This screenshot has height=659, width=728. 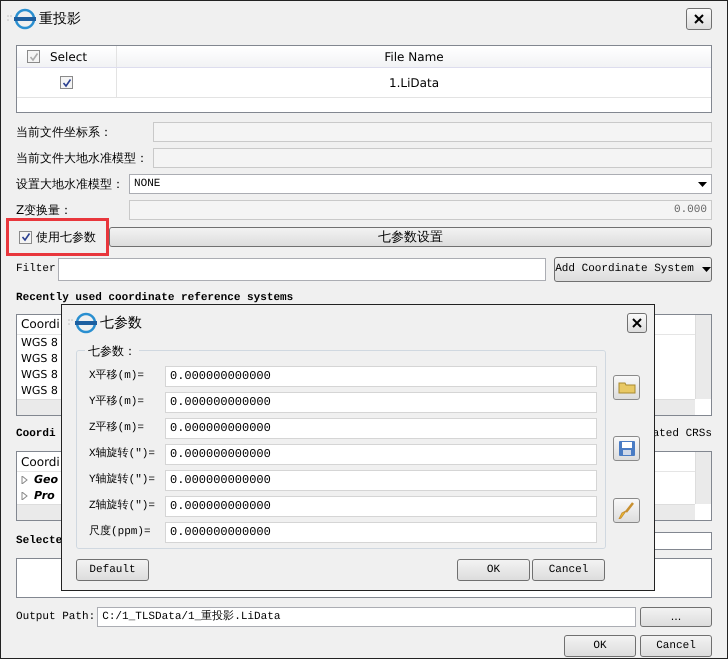 I want to click on output-path-label: Output Path:, so click(x=56, y=617).